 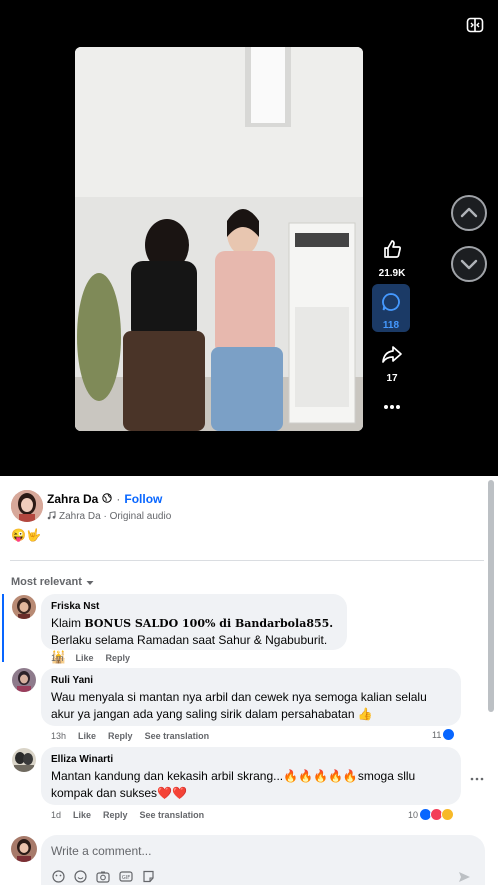 What do you see at coordinates (491, 596) in the screenshot?
I see `scrollbar` at bounding box center [491, 596].